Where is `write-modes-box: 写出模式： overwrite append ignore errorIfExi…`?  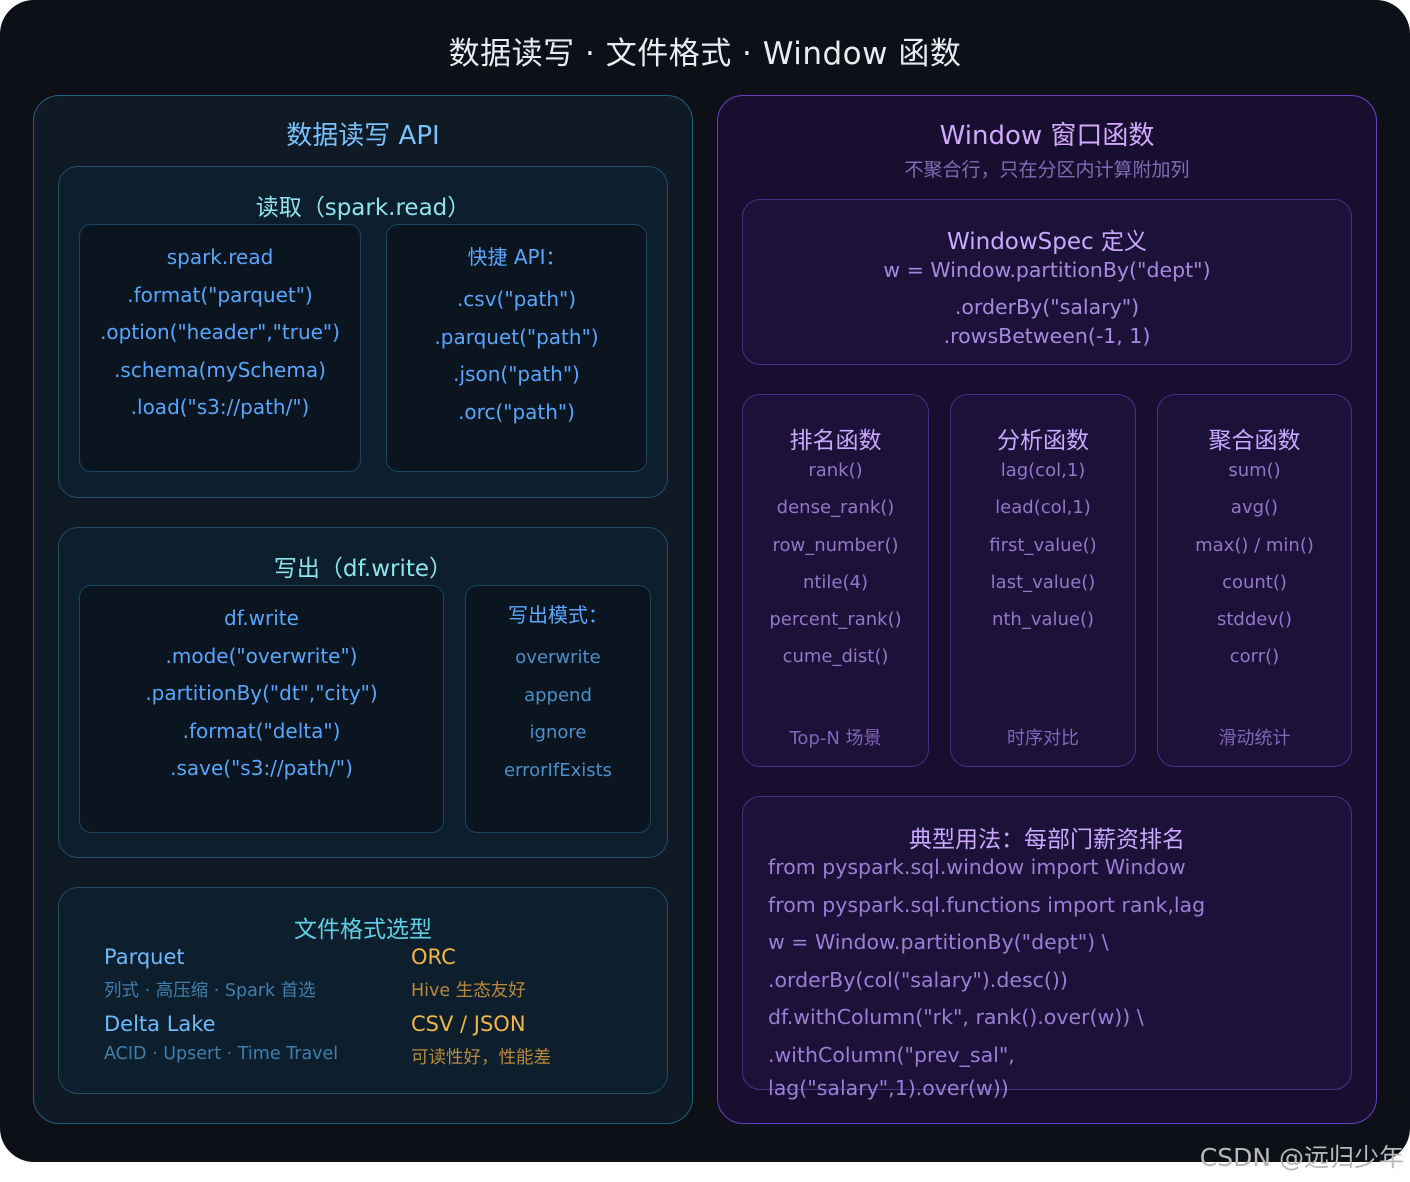
write-modes-box: 写出模式： overwrite append ignore errorIfExi… is located at coordinates (558, 709).